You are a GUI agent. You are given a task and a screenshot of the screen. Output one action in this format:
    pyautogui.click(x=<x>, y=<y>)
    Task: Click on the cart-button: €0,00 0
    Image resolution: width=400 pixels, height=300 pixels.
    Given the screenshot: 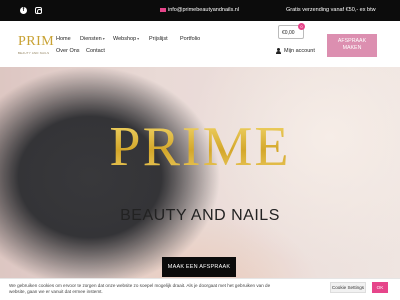 What is the action you would take?
    pyautogui.click(x=291, y=31)
    